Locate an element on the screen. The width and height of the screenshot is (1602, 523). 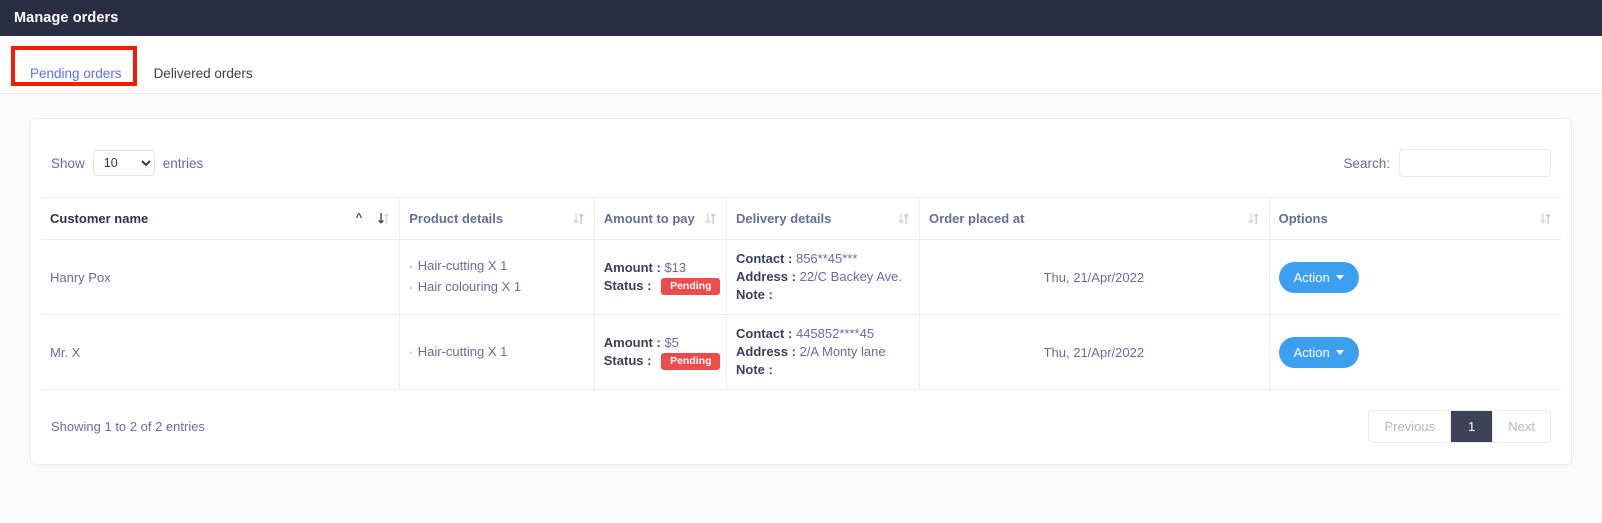
tab-delivered-orders: Delivered orders is located at coordinates (203, 80).